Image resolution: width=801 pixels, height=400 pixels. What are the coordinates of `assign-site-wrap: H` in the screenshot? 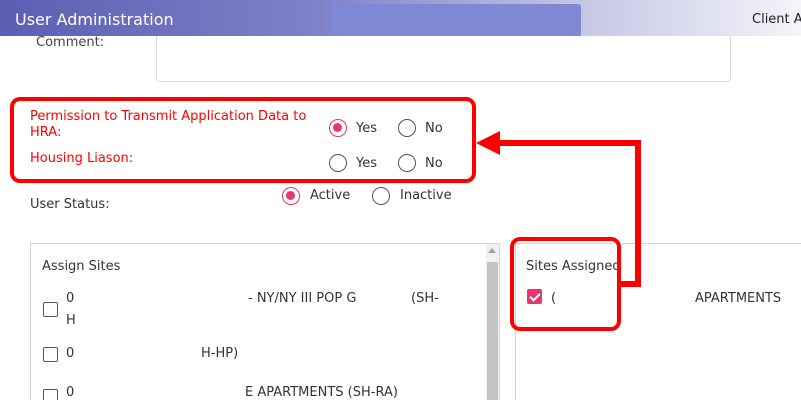 It's located at (71, 320).